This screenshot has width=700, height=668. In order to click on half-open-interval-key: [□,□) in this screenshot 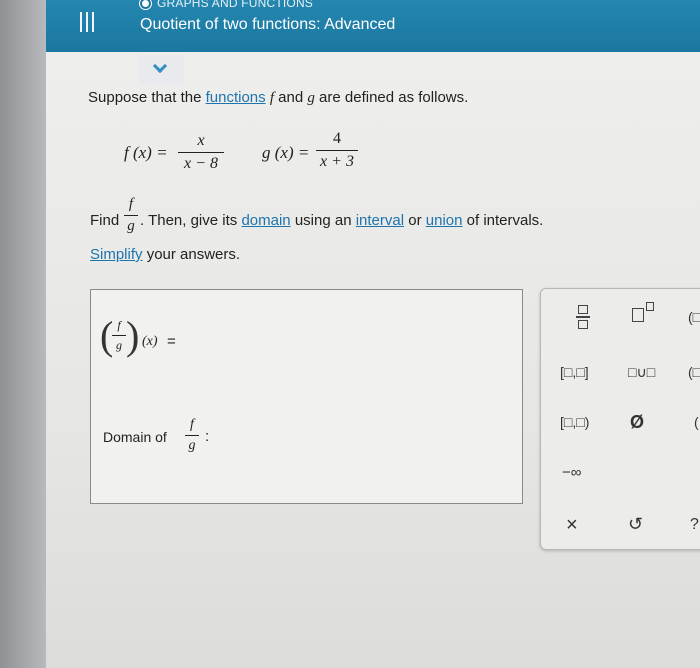, I will do `click(574, 422)`.